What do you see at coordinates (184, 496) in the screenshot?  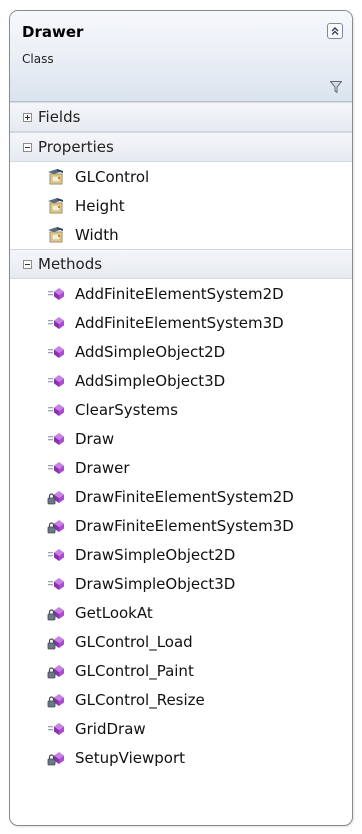 I see `member-label: DrawFiniteElementSystem2D` at bounding box center [184, 496].